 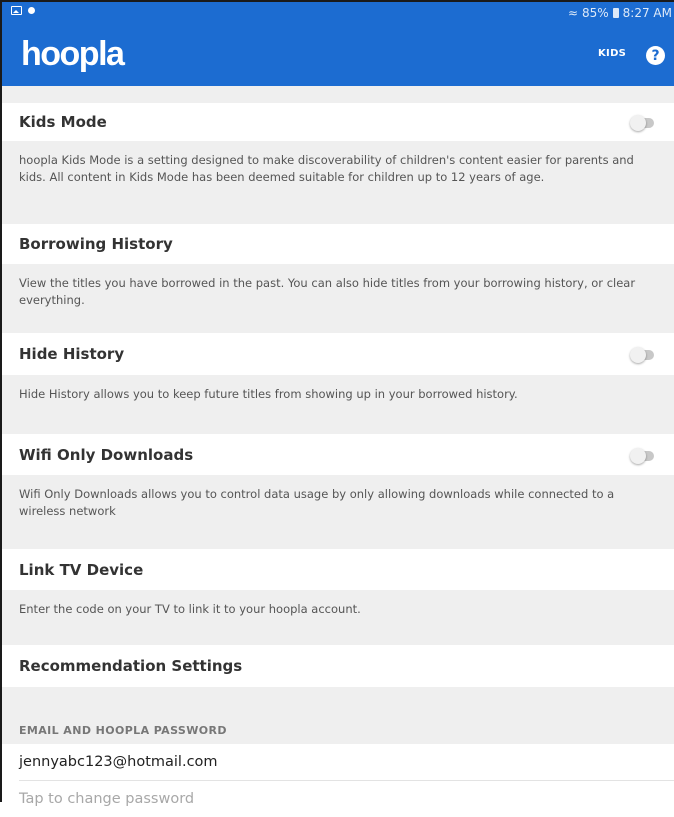 I want to click on kids-mode-toggle, so click(x=643, y=123).